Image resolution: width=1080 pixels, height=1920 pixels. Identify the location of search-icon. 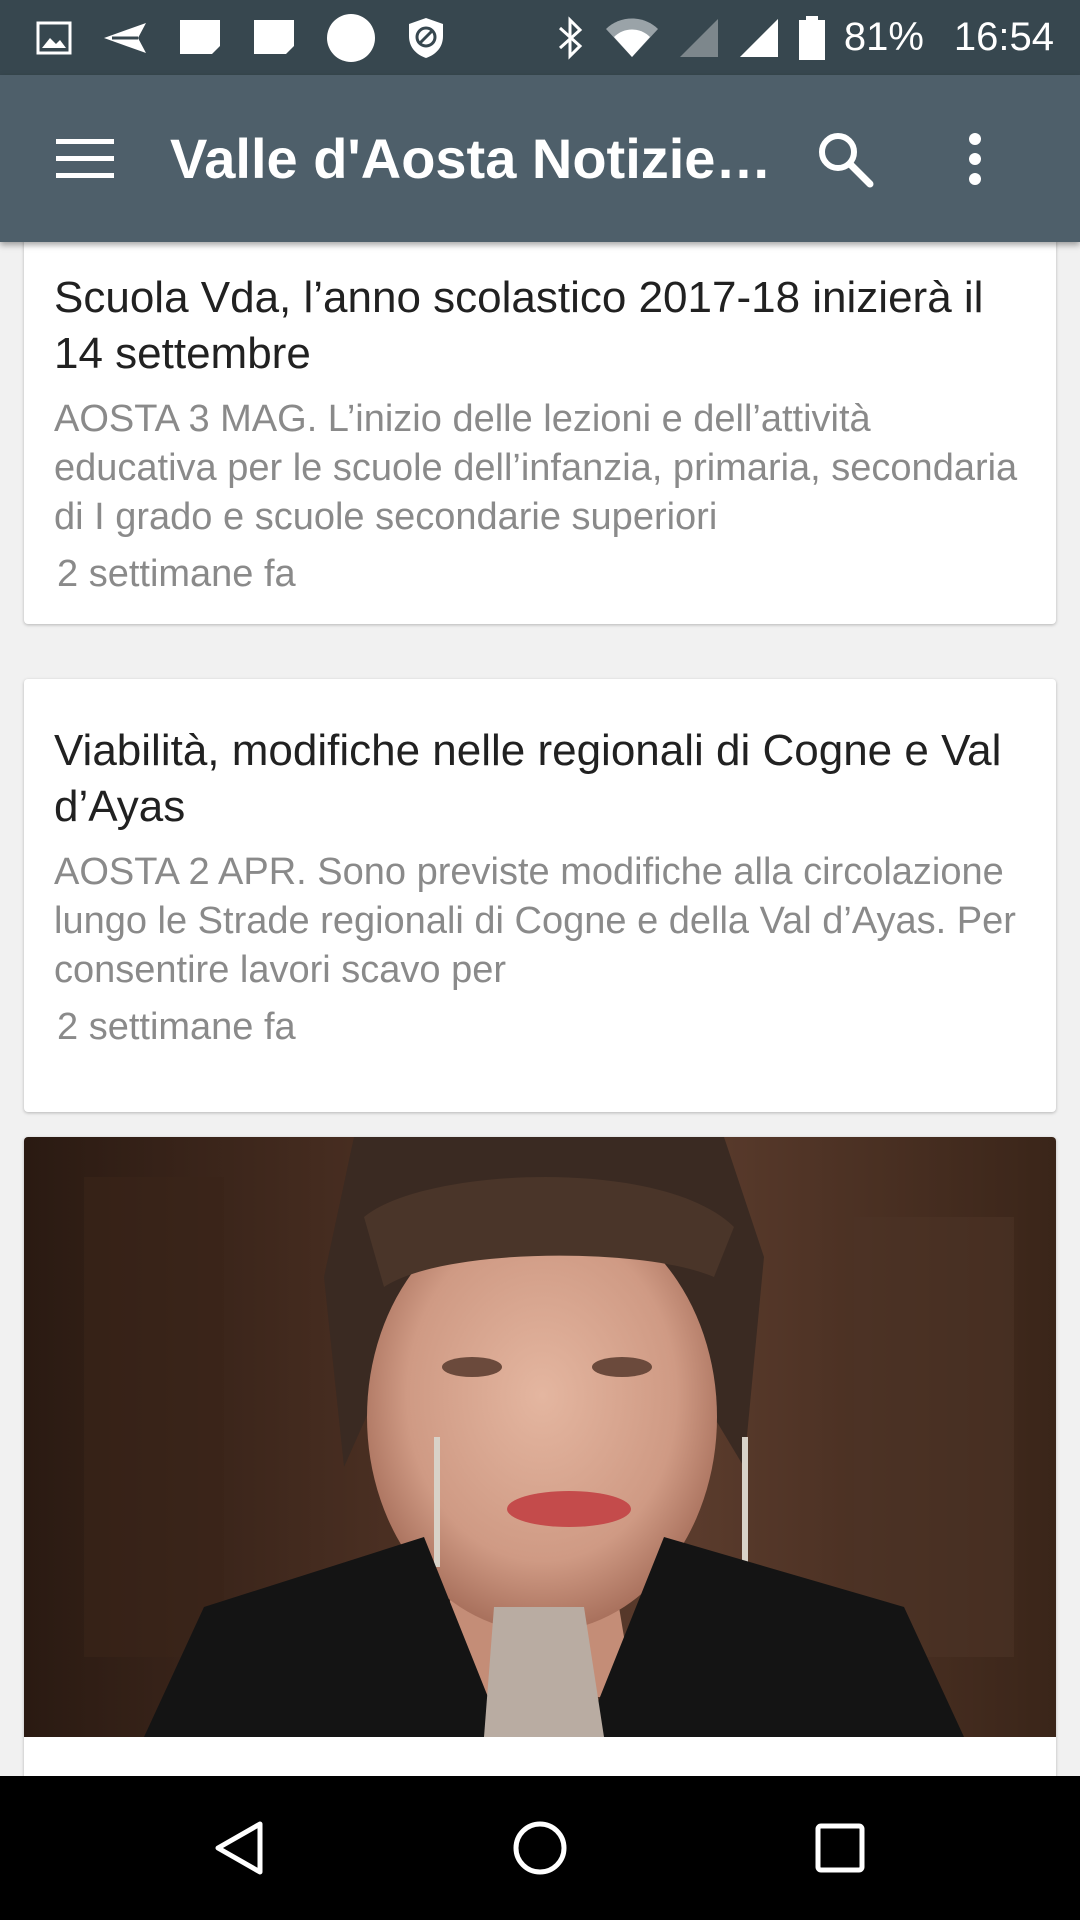
(846, 159).